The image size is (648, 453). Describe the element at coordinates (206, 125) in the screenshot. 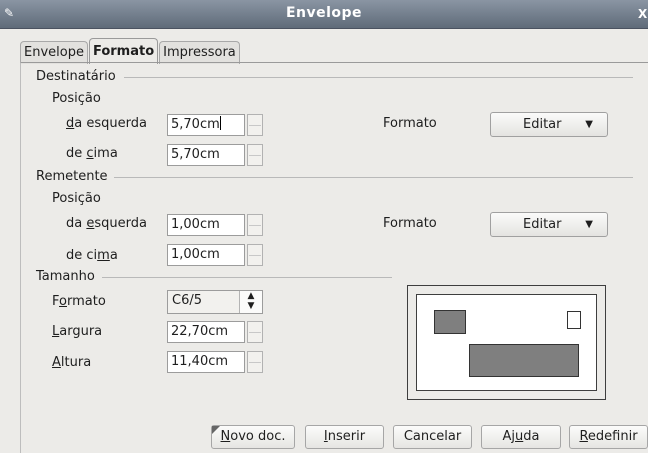

I see `addressee-left-field: 5,70cm` at that location.